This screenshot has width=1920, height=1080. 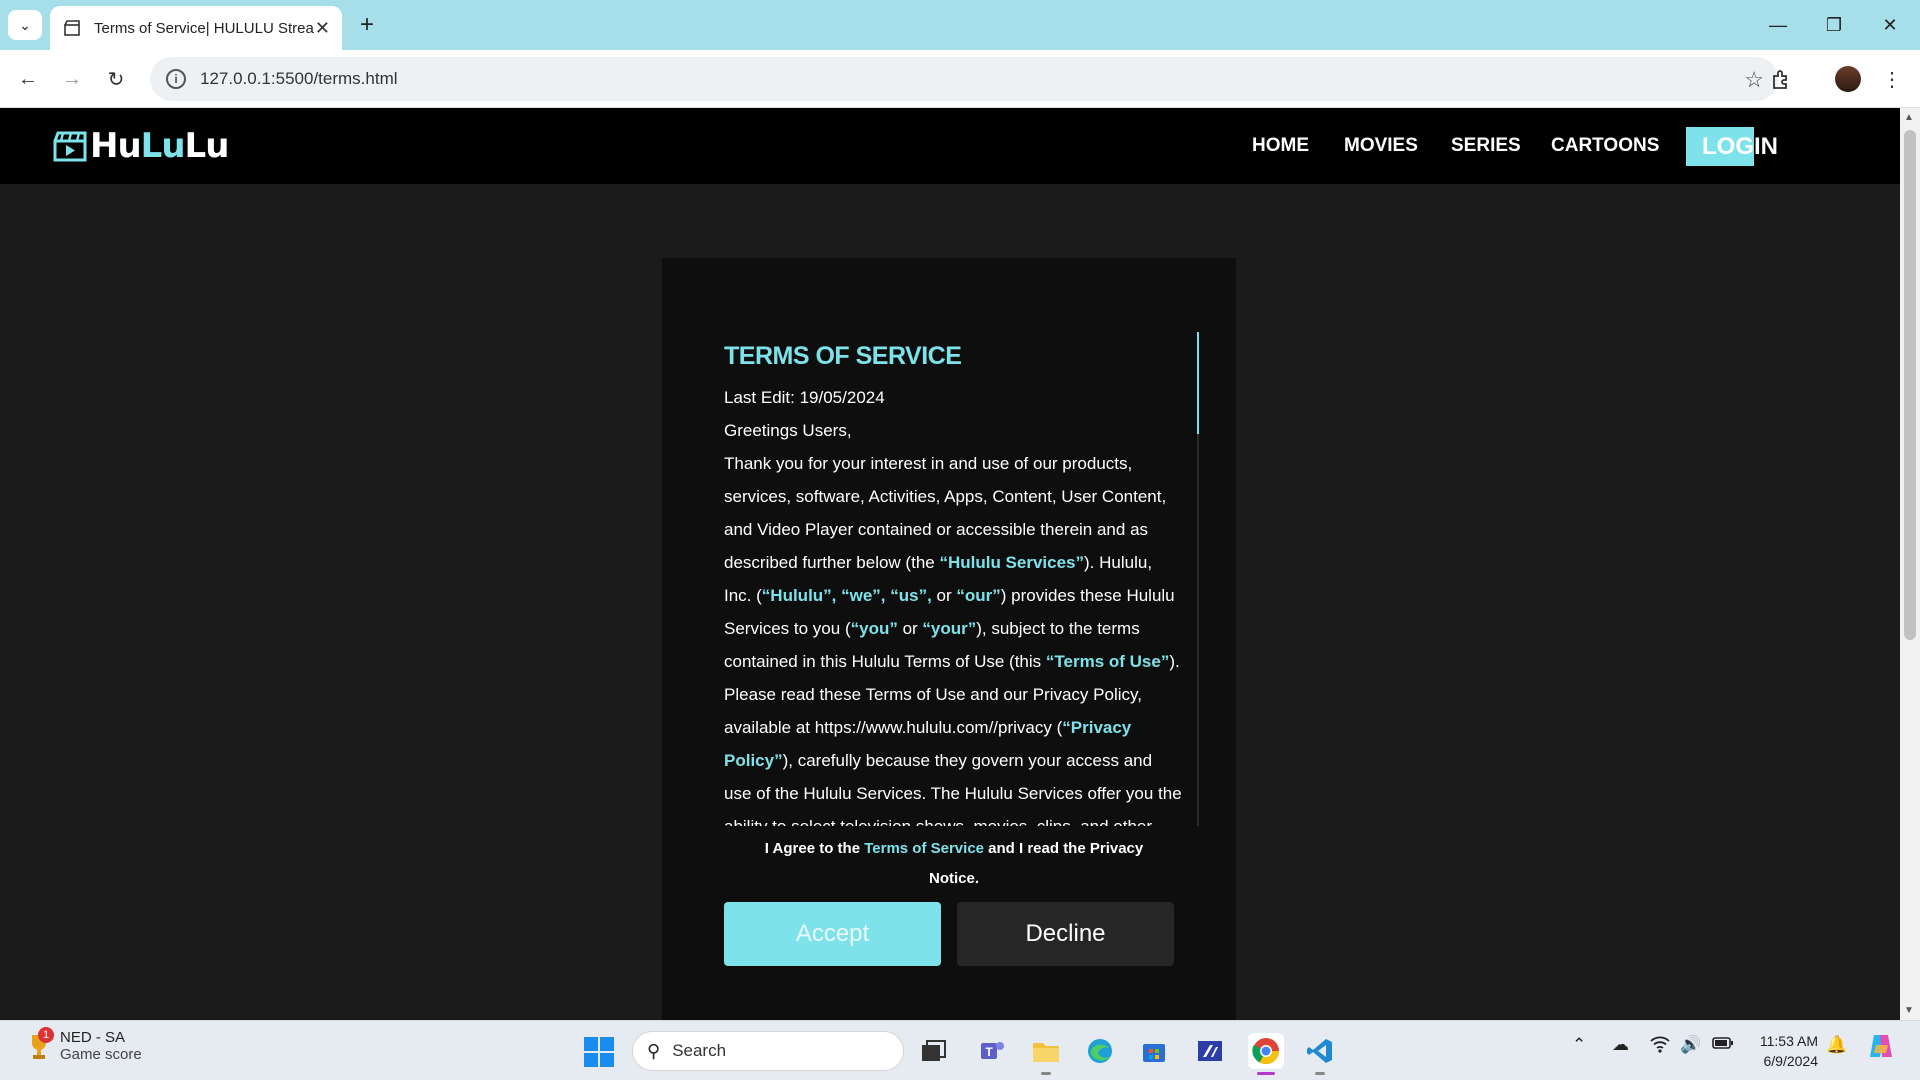 What do you see at coordinates (1579, 1045) in the screenshot?
I see `show-hidden-icons-icon: ⌃` at bounding box center [1579, 1045].